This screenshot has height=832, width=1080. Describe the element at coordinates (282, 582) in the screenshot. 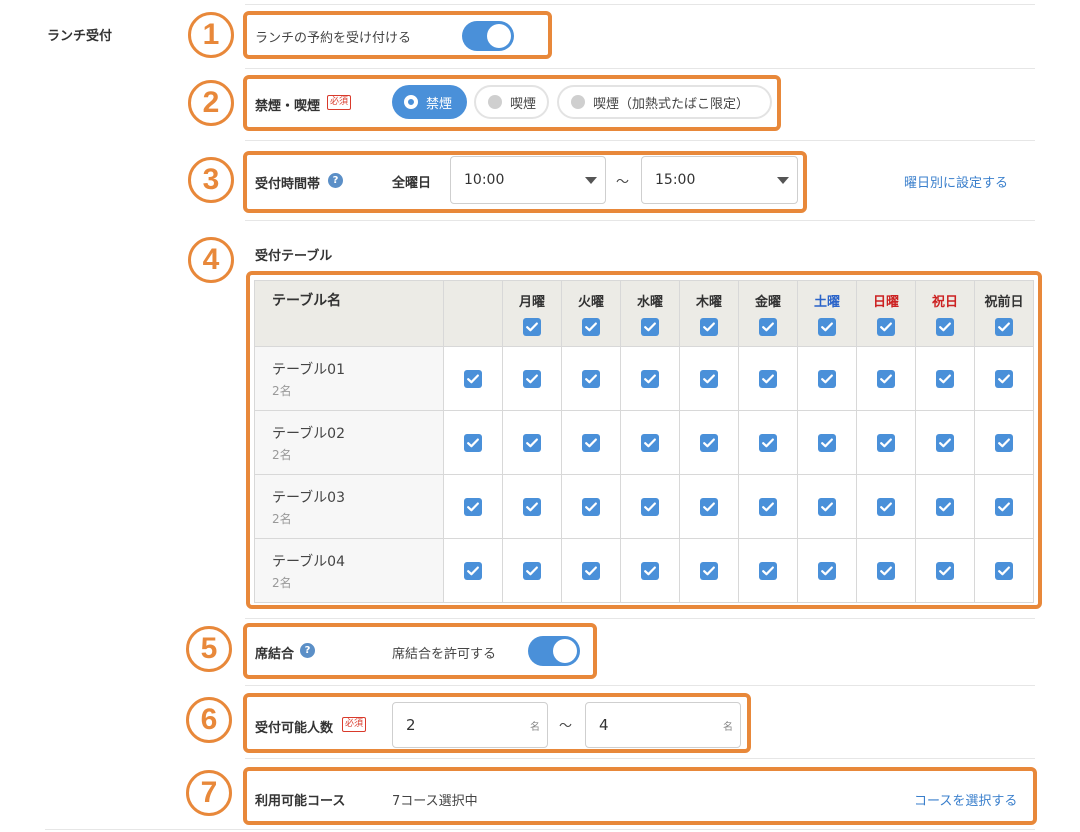

I see `table-capacity: 2名` at that location.